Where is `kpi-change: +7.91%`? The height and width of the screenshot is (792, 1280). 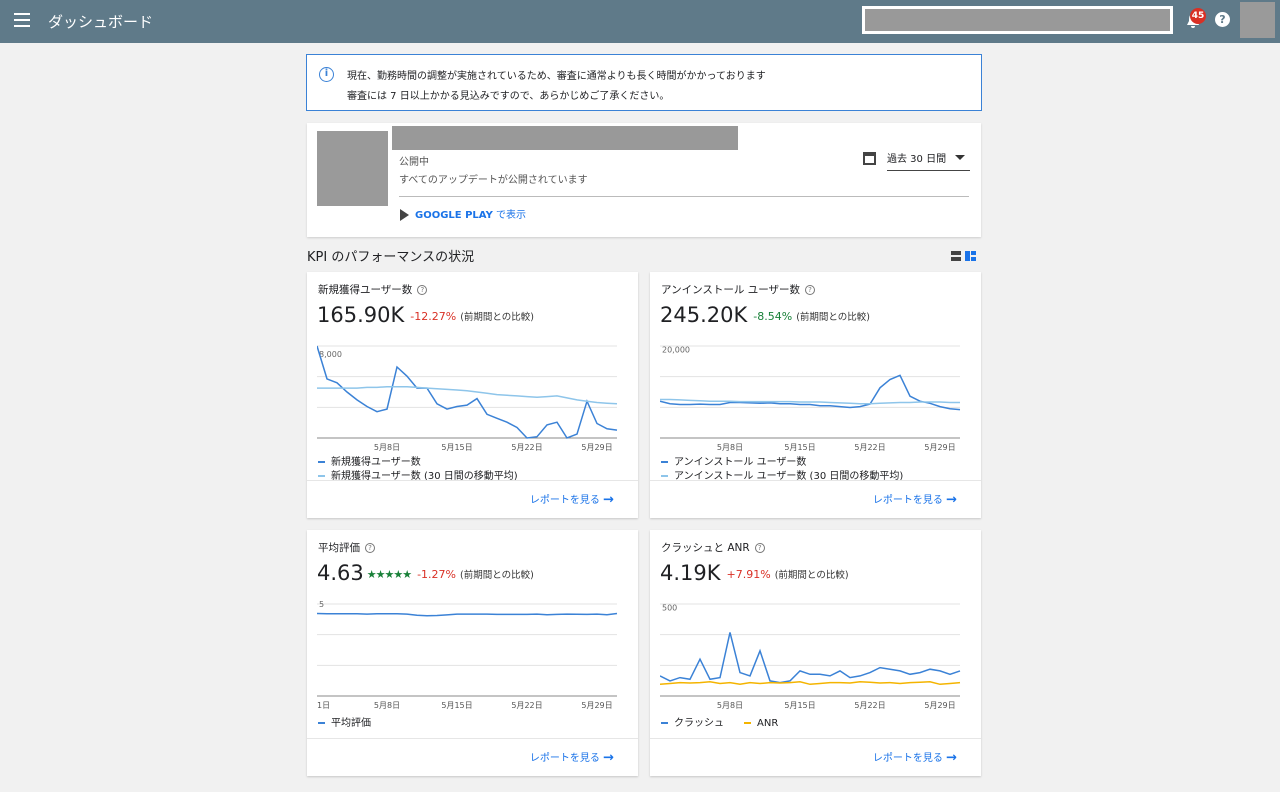 kpi-change: +7.91% is located at coordinates (748, 574).